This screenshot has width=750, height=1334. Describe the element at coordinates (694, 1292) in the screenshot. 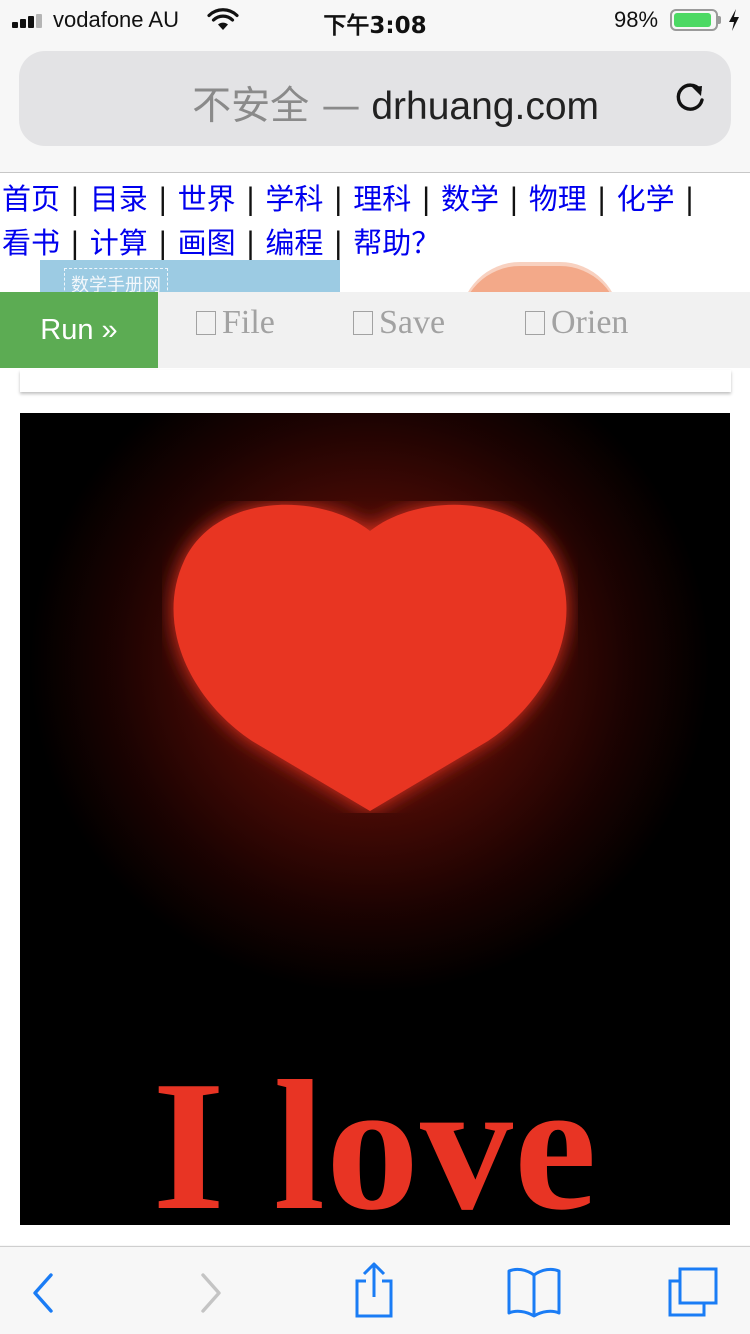

I see `tabs-icon` at that location.